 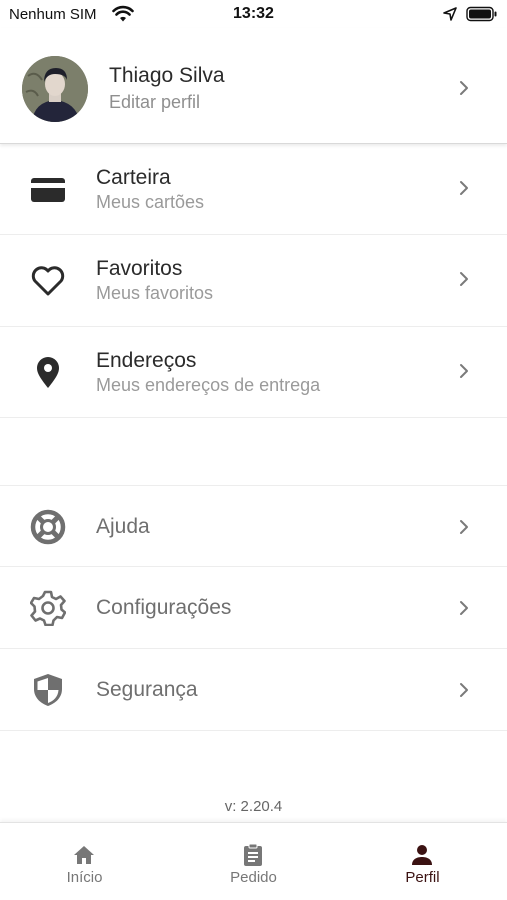 I want to click on tab-perfil: Perfil, so click(x=422, y=861).